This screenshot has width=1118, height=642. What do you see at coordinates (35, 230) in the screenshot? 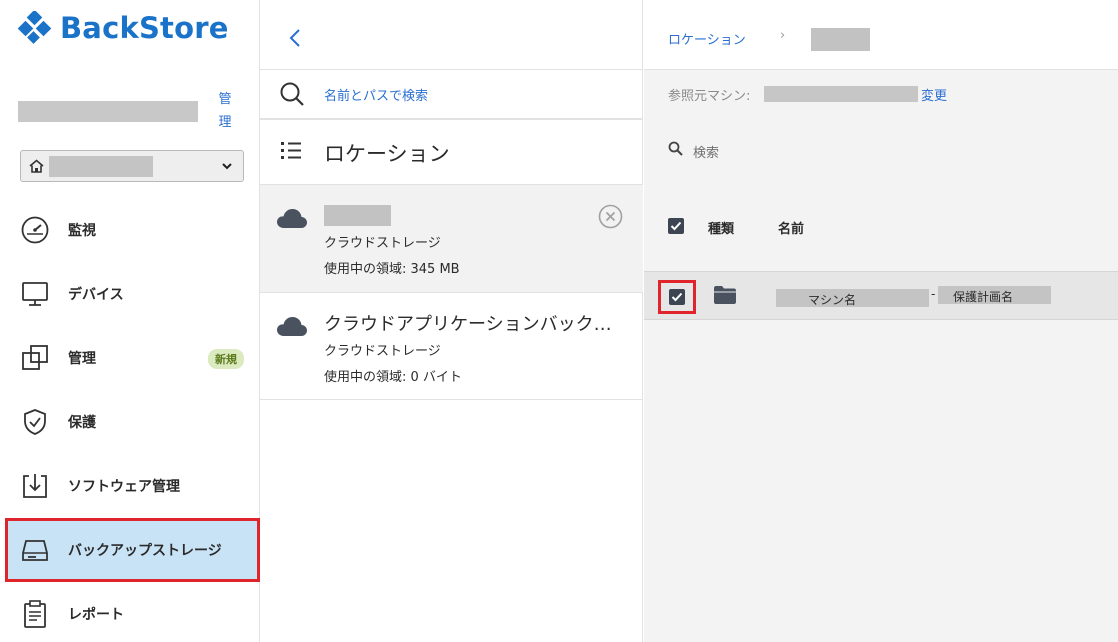
I see `gauge-icon` at bounding box center [35, 230].